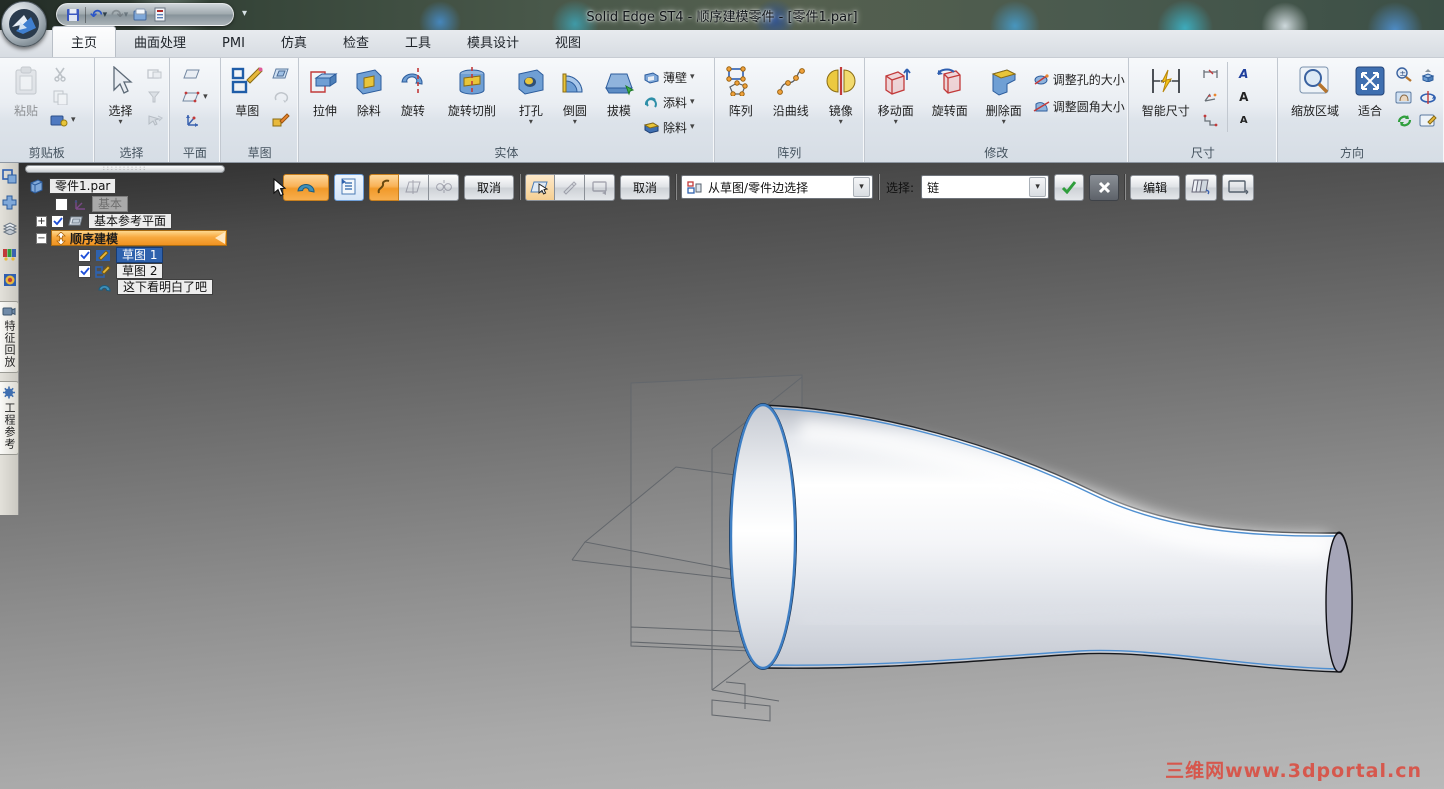  I want to click on rotate-view-icon, so click(1428, 97).